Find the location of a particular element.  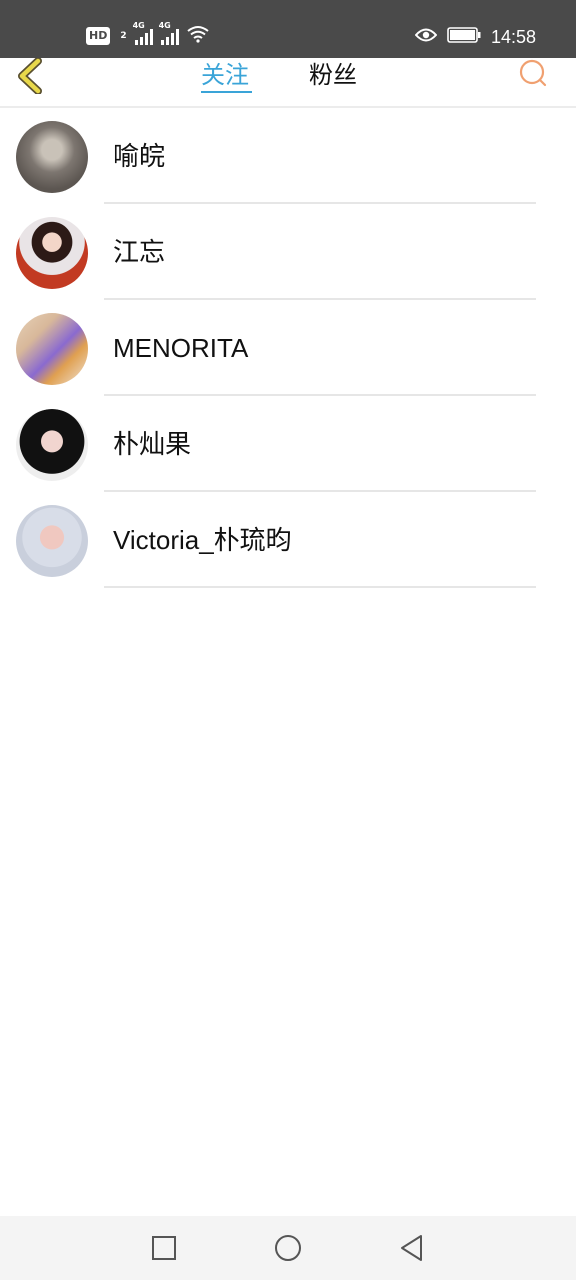

hd-label: HD is located at coordinates (98, 35).